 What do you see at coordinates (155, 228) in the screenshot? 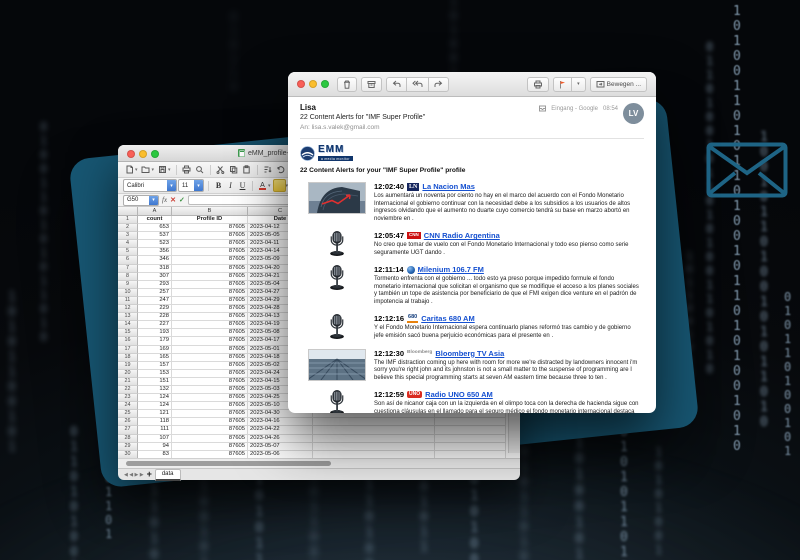
I see `cell: 653` at bounding box center [155, 228].